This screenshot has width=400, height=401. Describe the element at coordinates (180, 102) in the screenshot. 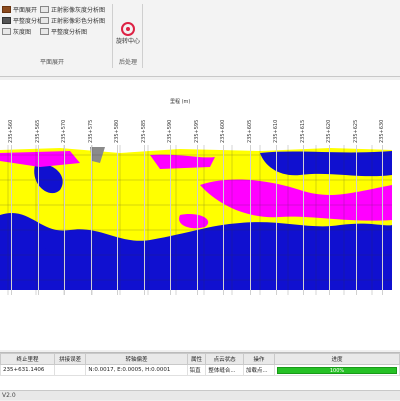

I see `x-axis-title: 里程 (m)` at that location.